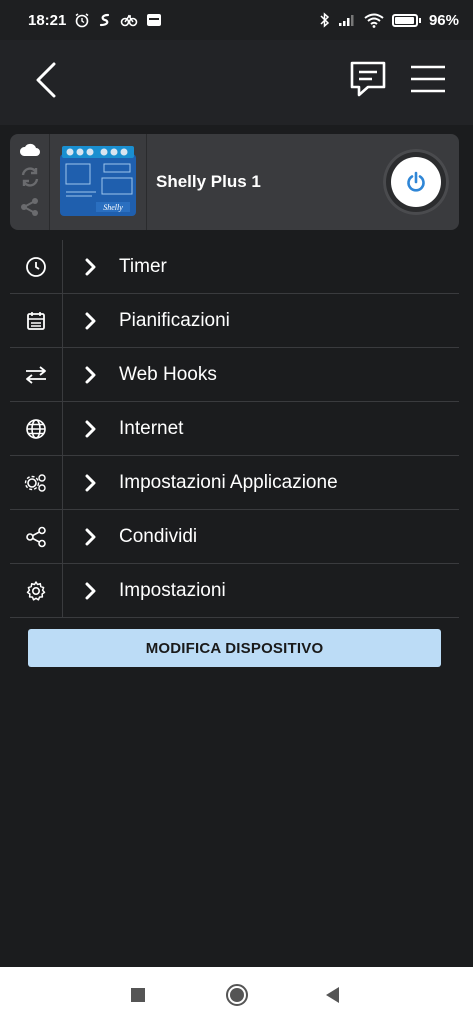 The image size is (473, 1024). What do you see at coordinates (151, 428) in the screenshot?
I see `menu-item-label: Internet` at bounding box center [151, 428].